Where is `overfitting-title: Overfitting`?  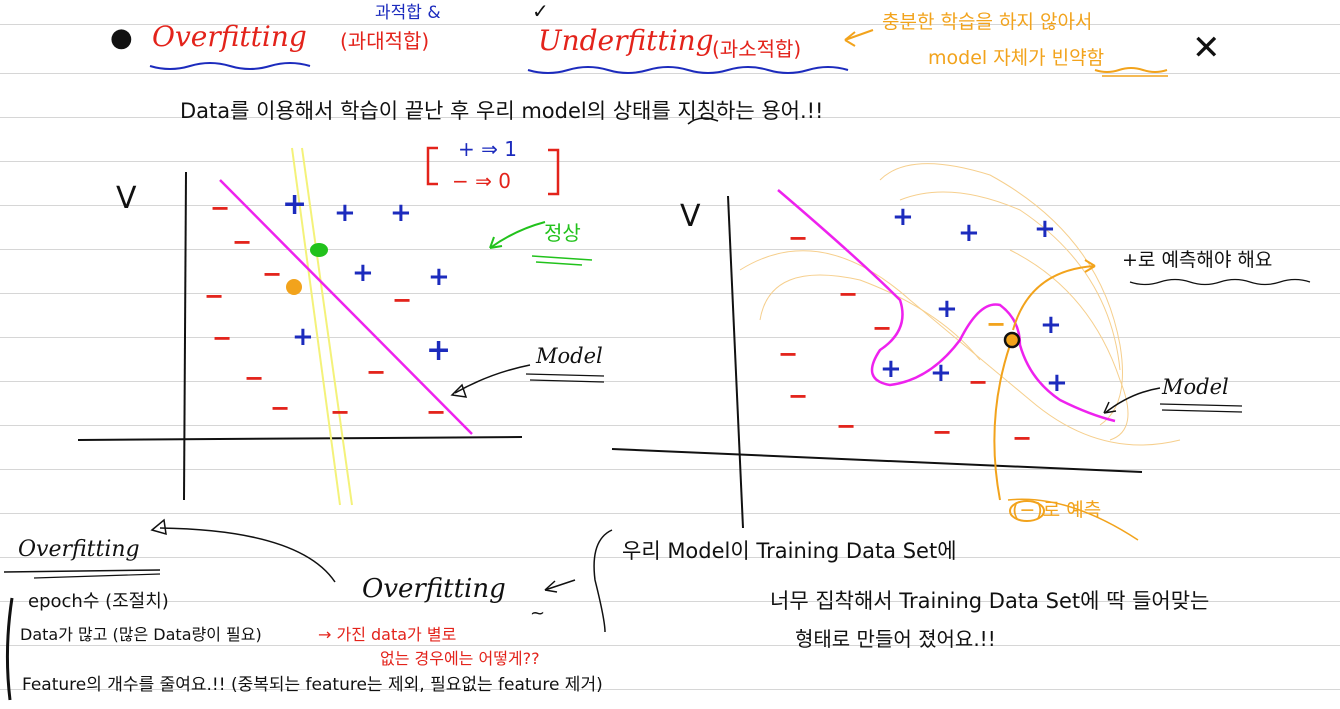 overfitting-title: Overfitting is located at coordinates (229, 36).